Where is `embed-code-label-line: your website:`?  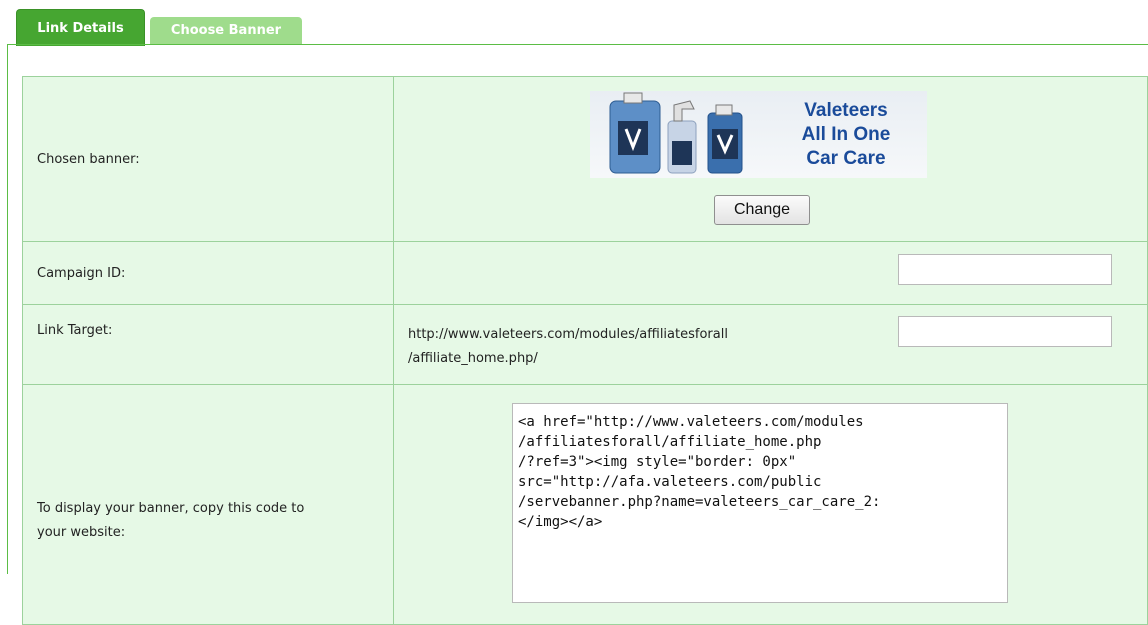
embed-code-label-line: your website: is located at coordinates (81, 532).